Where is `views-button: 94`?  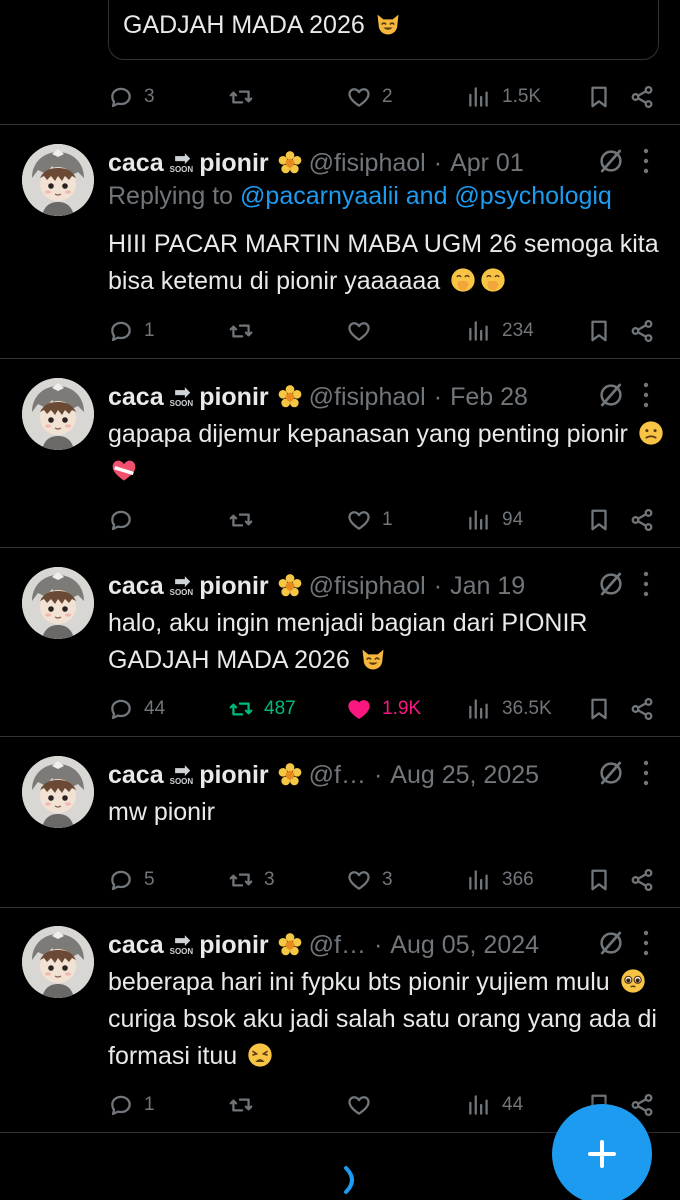 views-button: 94 is located at coordinates (494, 520).